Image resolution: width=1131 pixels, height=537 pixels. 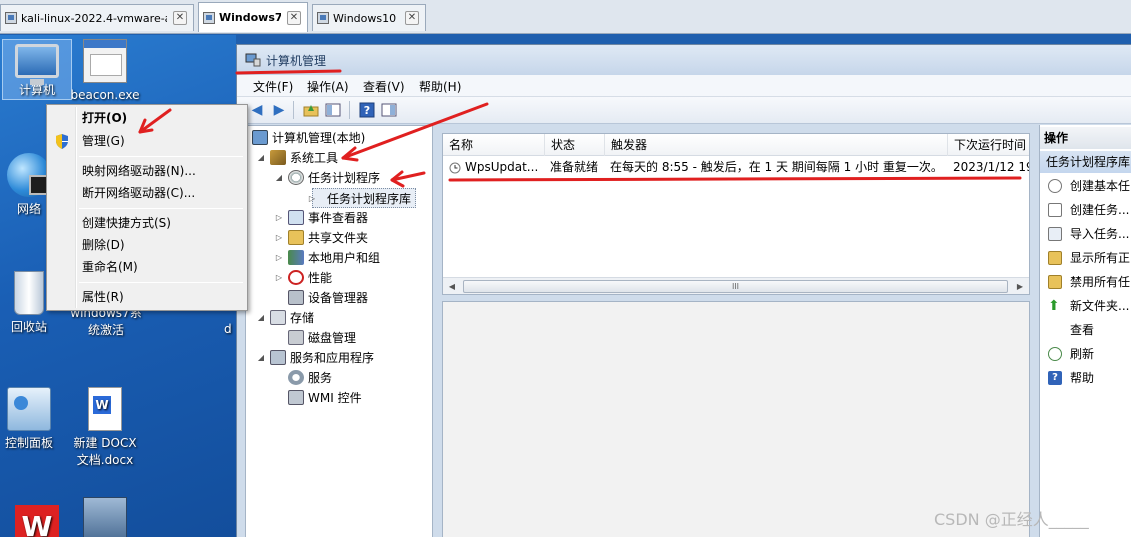 What do you see at coordinates (273, 86) in the screenshot?
I see `menu-file: 文件(F)` at bounding box center [273, 86].